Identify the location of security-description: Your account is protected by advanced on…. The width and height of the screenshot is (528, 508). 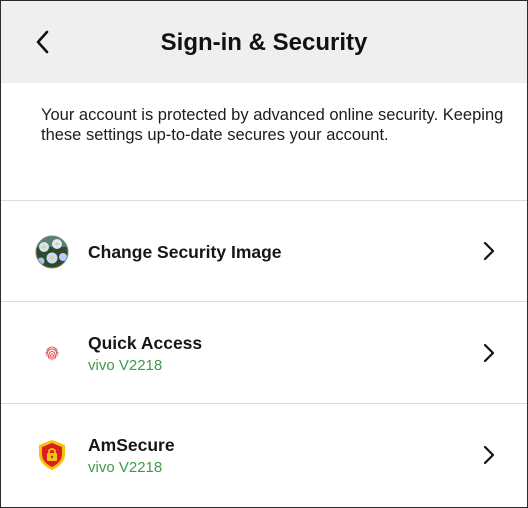
(272, 125).